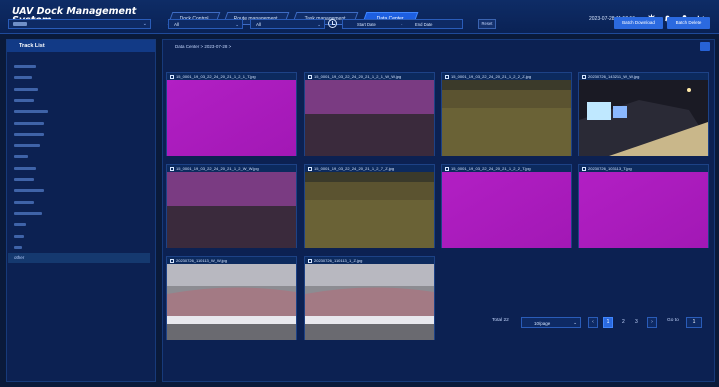 This screenshot has height=387, width=719. I want to click on media-card: 15_0001_19_03_22_24_20_21_1_2_7_Z.jpg, so click(369, 206).